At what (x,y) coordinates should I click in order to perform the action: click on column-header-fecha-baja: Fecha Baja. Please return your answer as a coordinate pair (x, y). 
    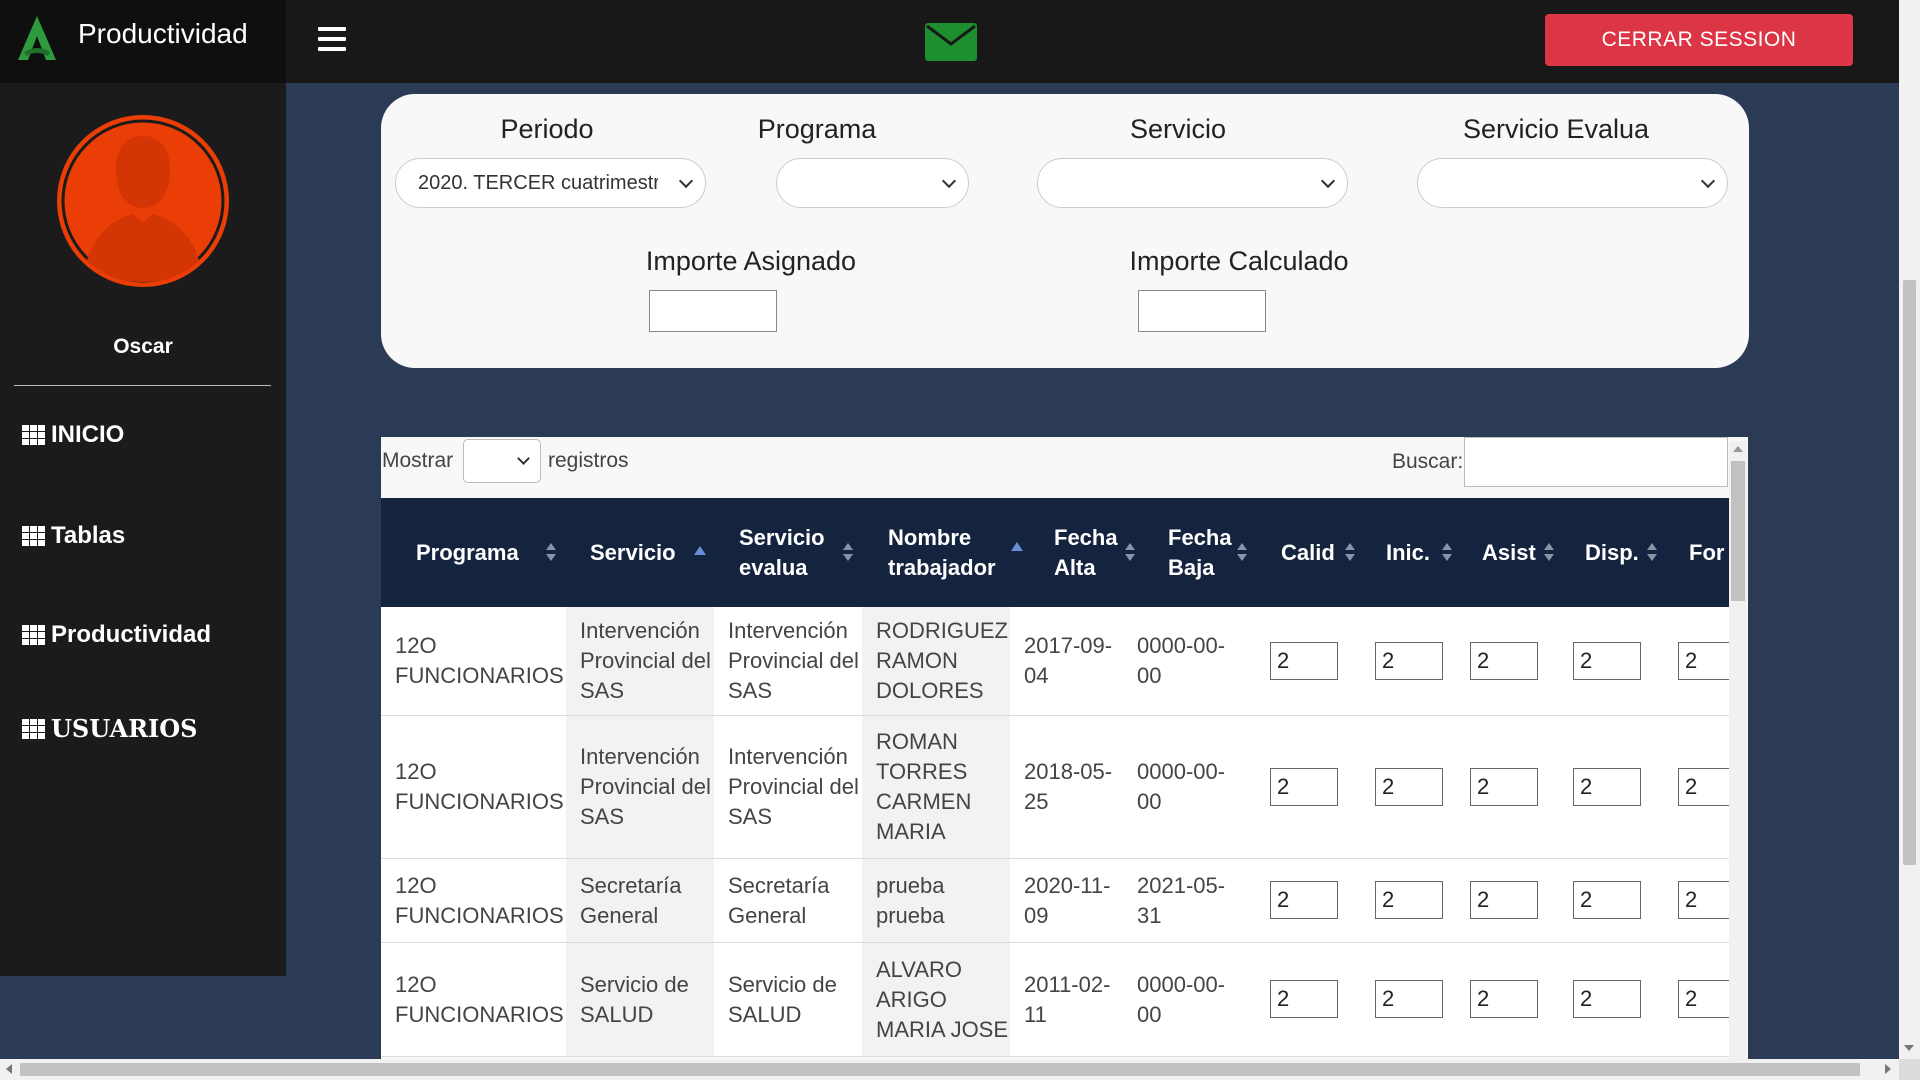
    Looking at the image, I should click on (1204, 552).